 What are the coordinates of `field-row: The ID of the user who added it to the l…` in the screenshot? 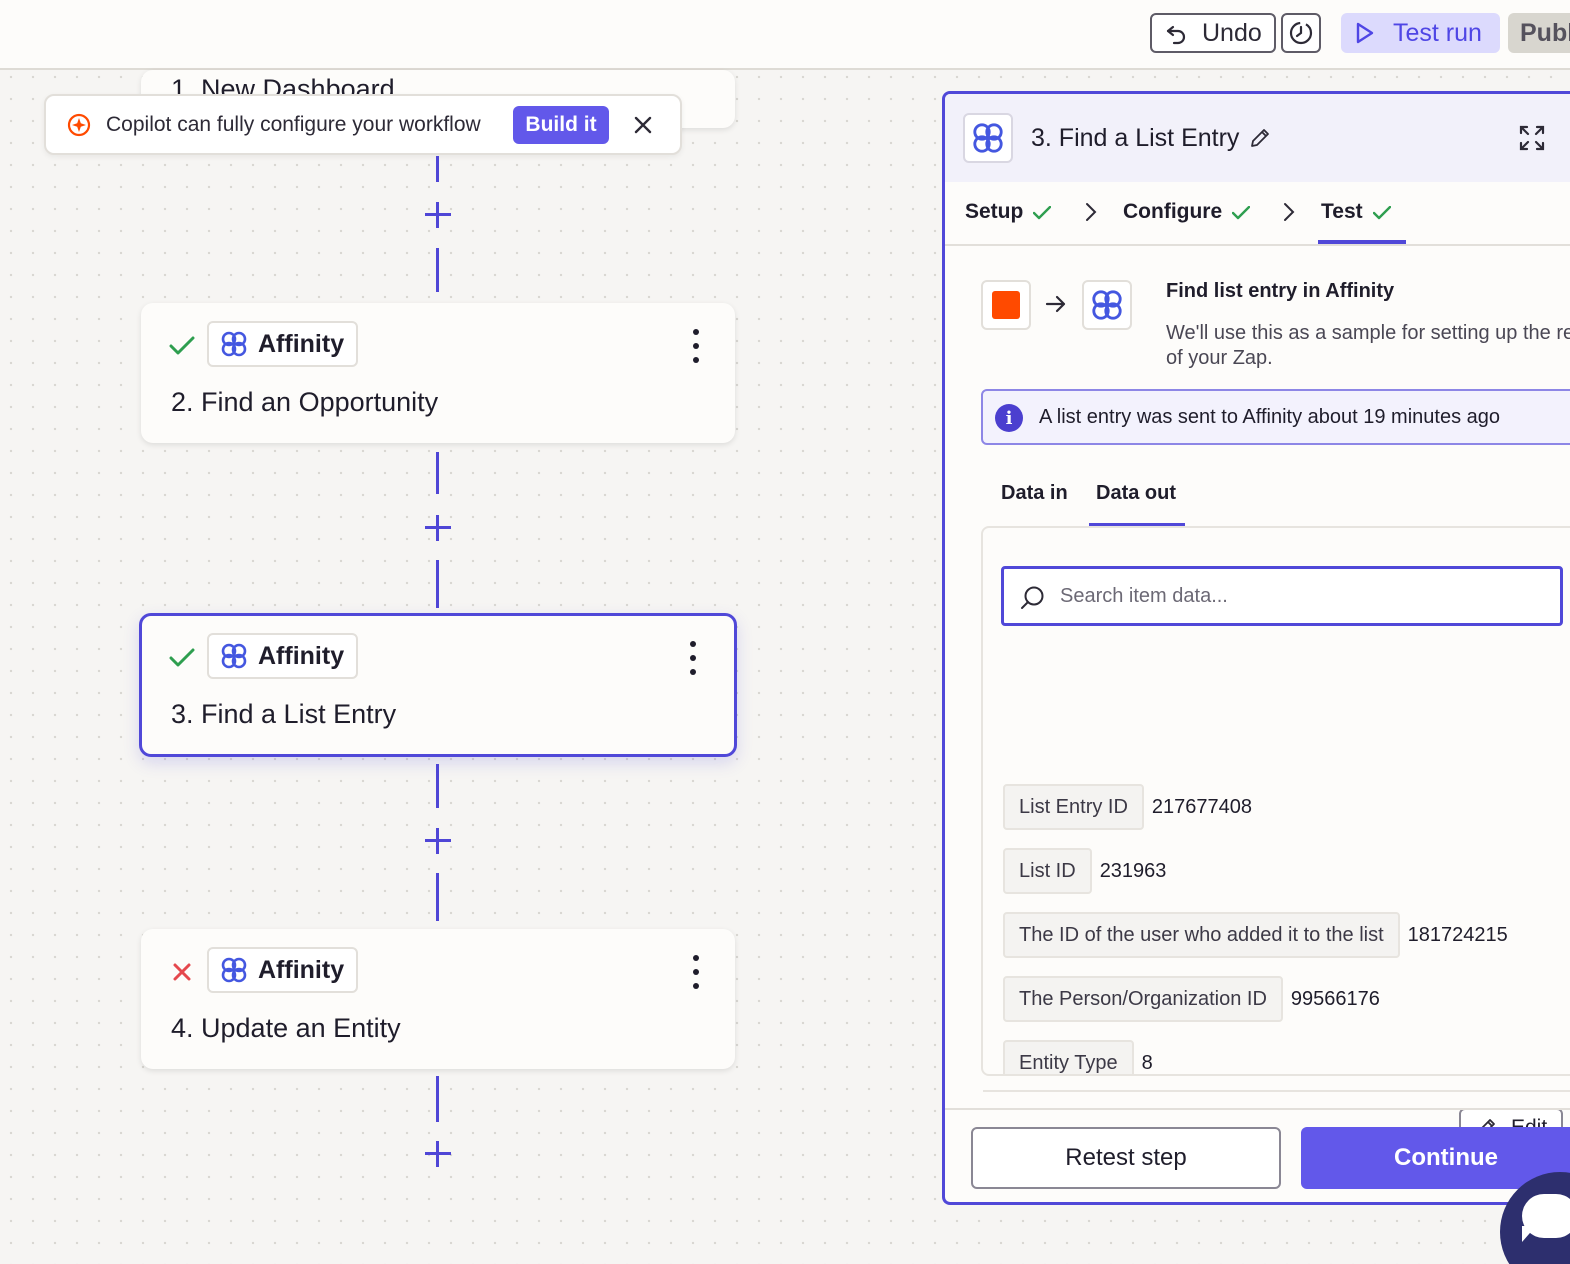 It's located at (1255, 935).